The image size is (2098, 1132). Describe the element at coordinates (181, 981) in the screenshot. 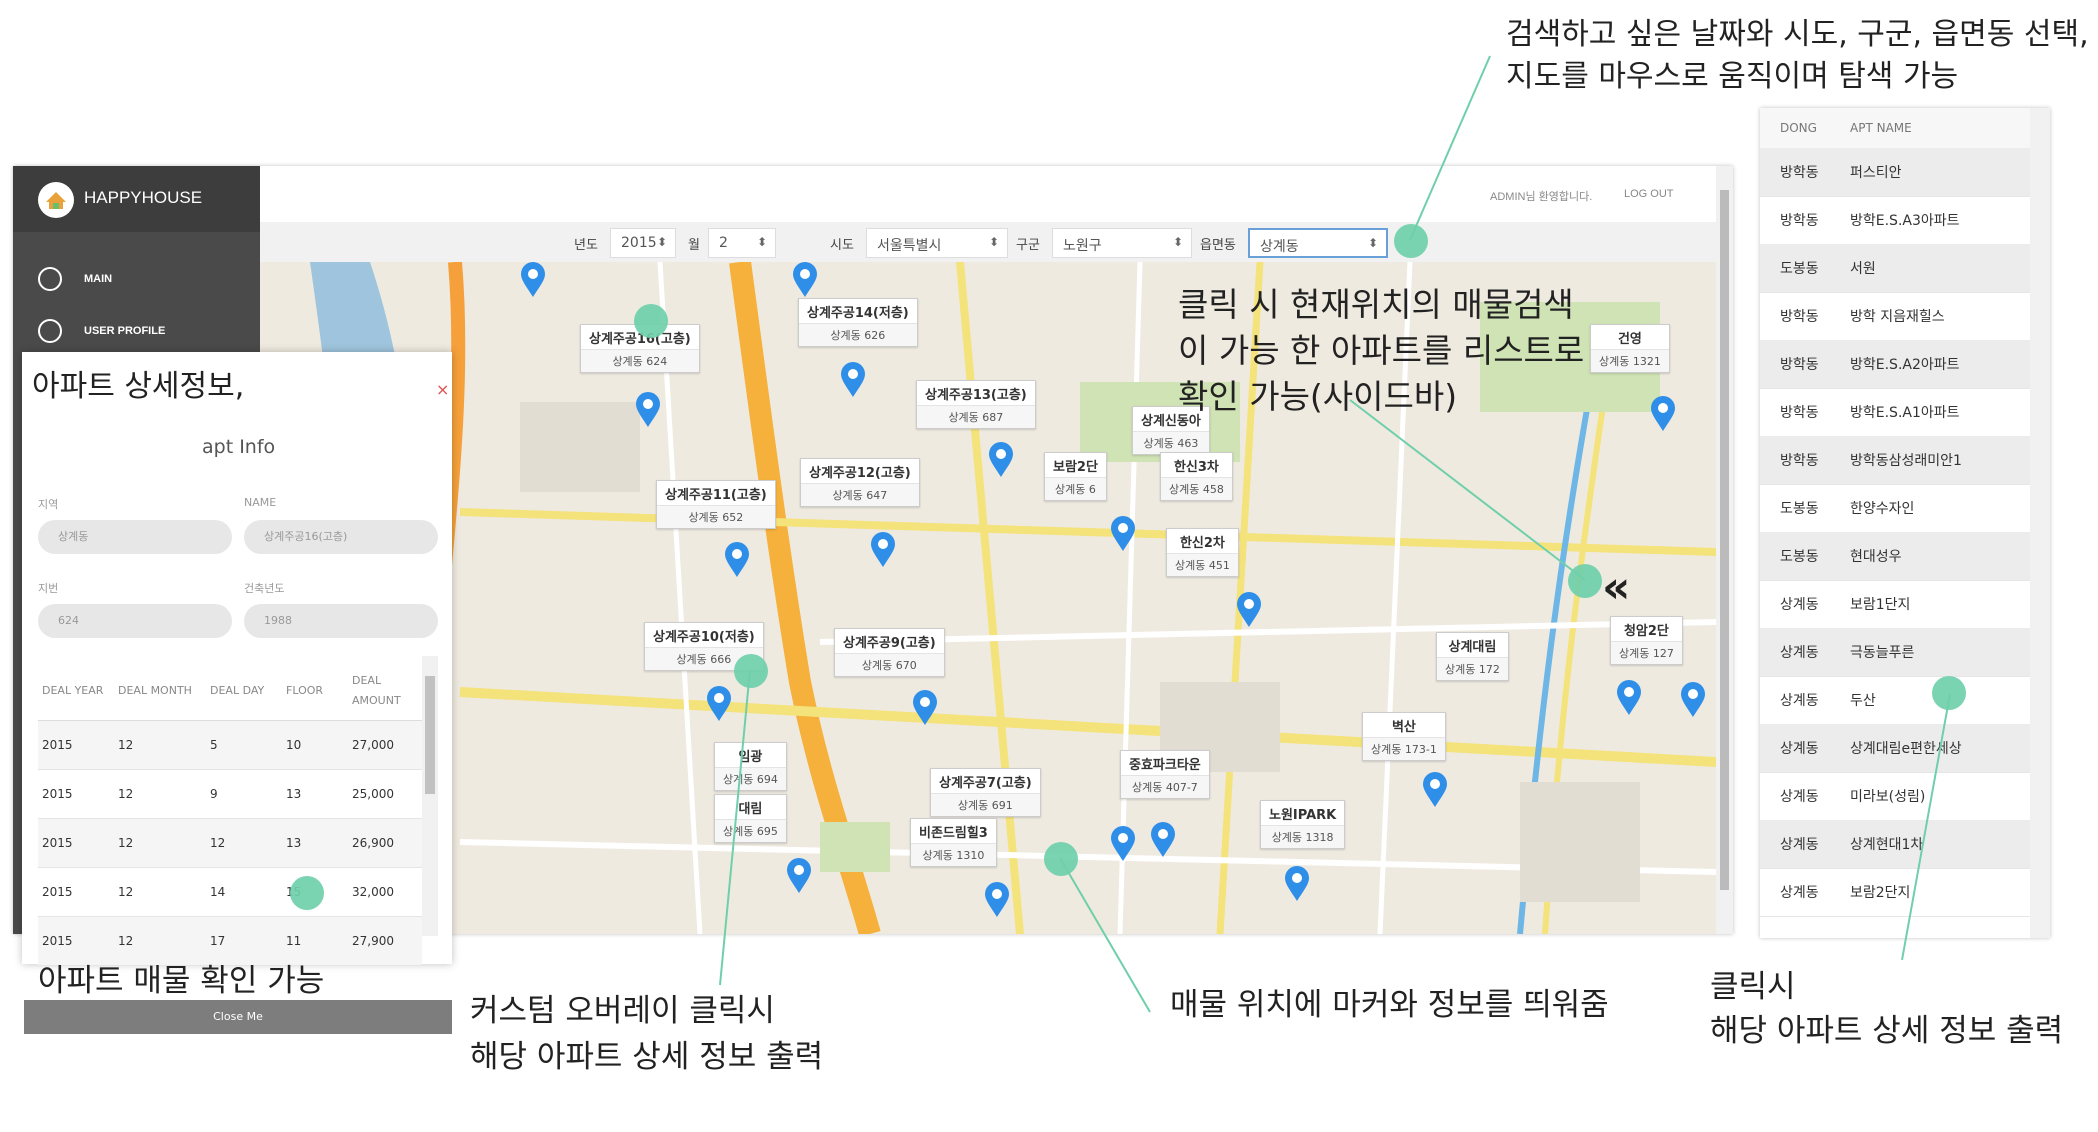

I see `annotation-deal-check: 아파트 매물 확인 가능` at that location.